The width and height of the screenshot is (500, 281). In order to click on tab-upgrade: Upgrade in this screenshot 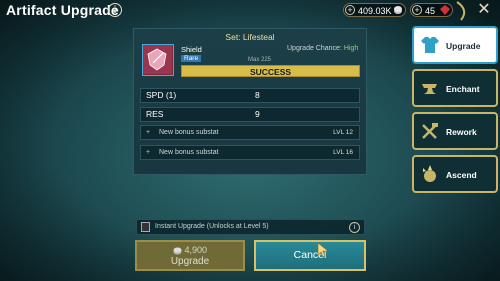, I will do `click(455, 45)`.